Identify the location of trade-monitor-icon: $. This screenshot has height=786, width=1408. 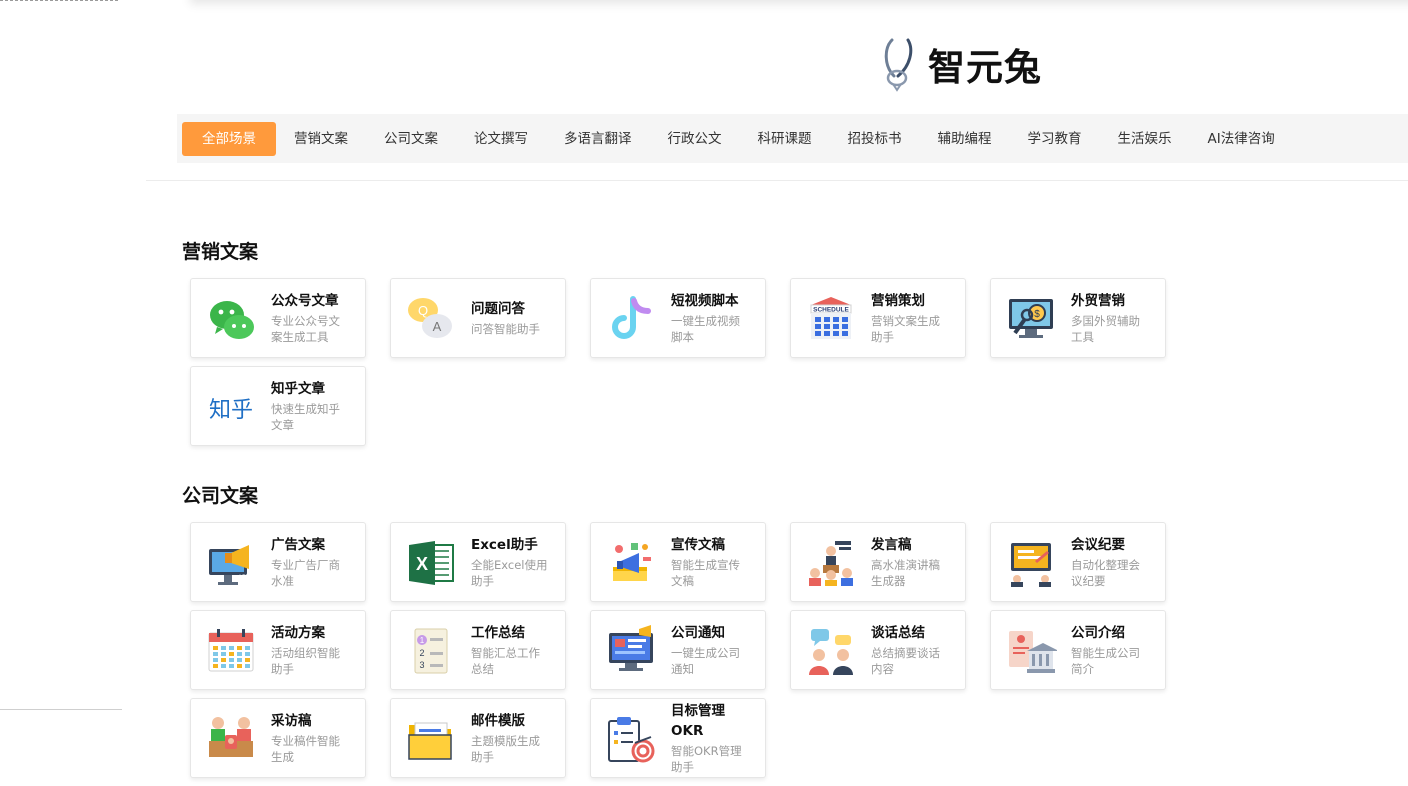
(1031, 319).